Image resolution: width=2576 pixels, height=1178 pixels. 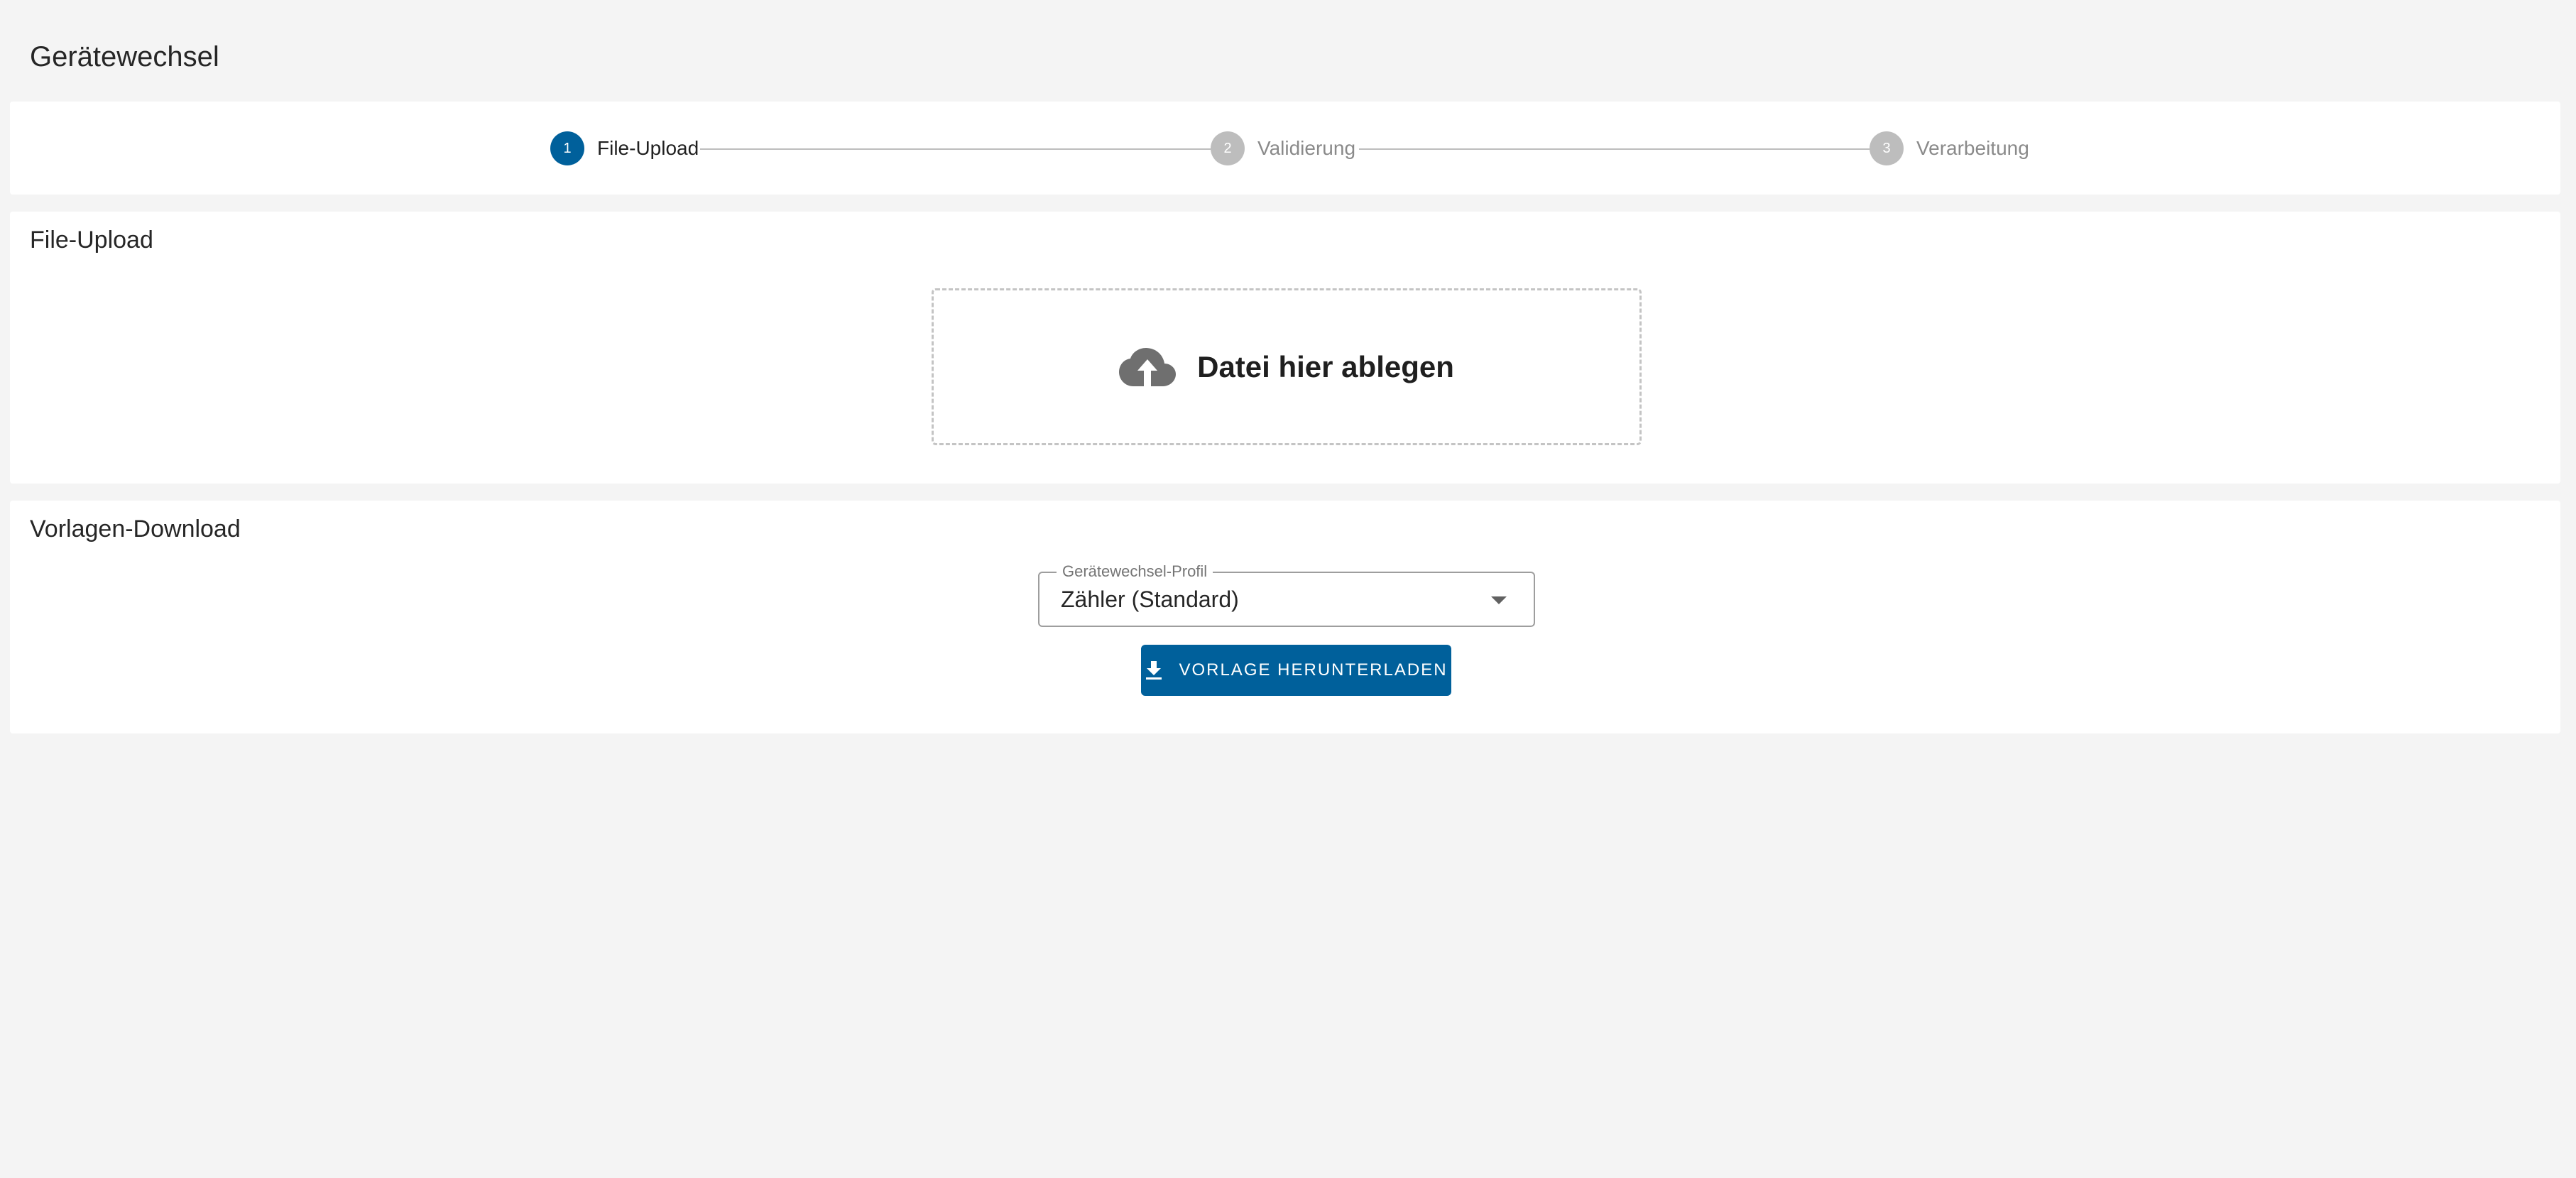 I want to click on download-template-label: VORLAGE HERUNTERLADEN, so click(x=1313, y=670).